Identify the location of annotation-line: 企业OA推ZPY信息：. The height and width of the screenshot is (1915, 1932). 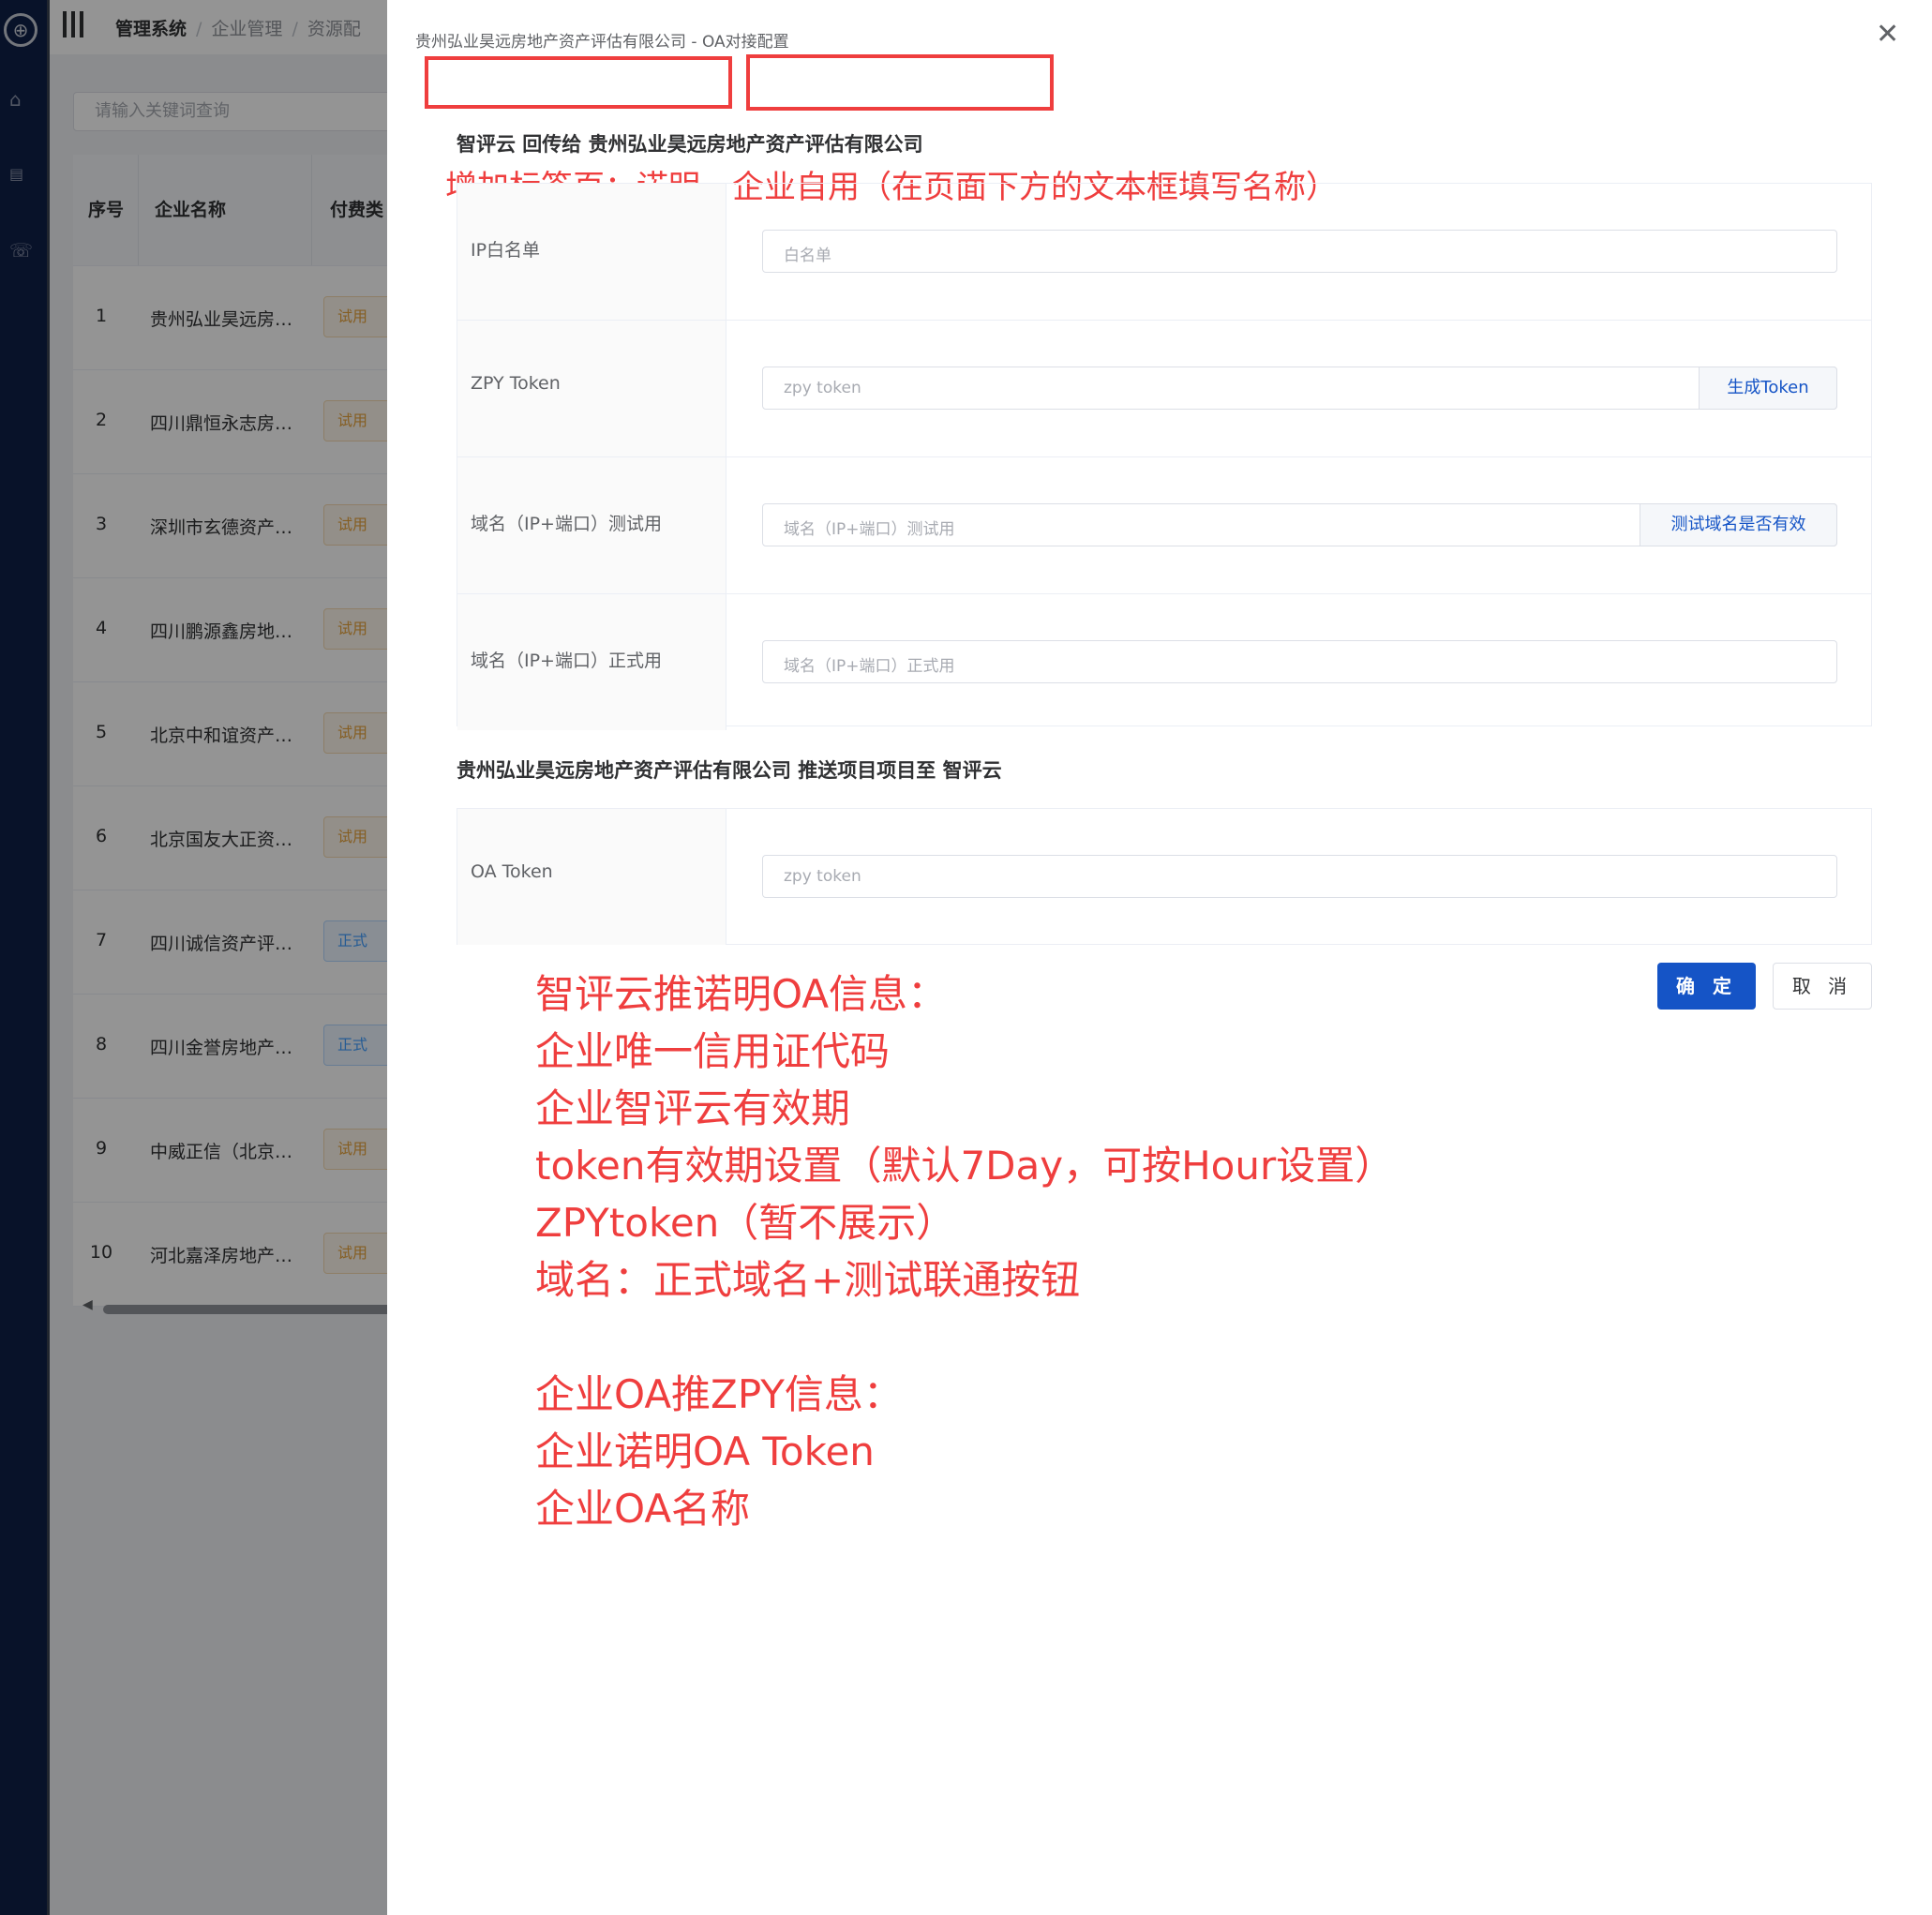
(719, 1394).